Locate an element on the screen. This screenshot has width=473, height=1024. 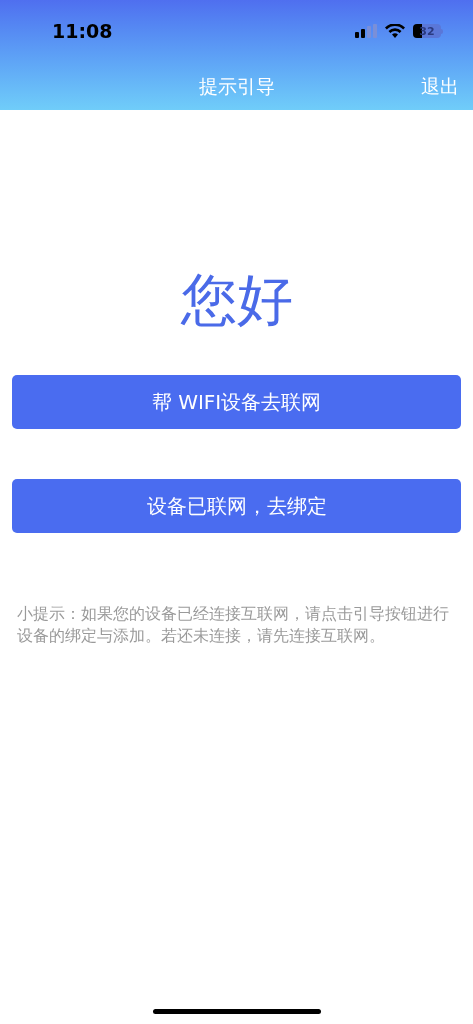
action-button: 帮 WIFI设备去联网 is located at coordinates (236, 402).